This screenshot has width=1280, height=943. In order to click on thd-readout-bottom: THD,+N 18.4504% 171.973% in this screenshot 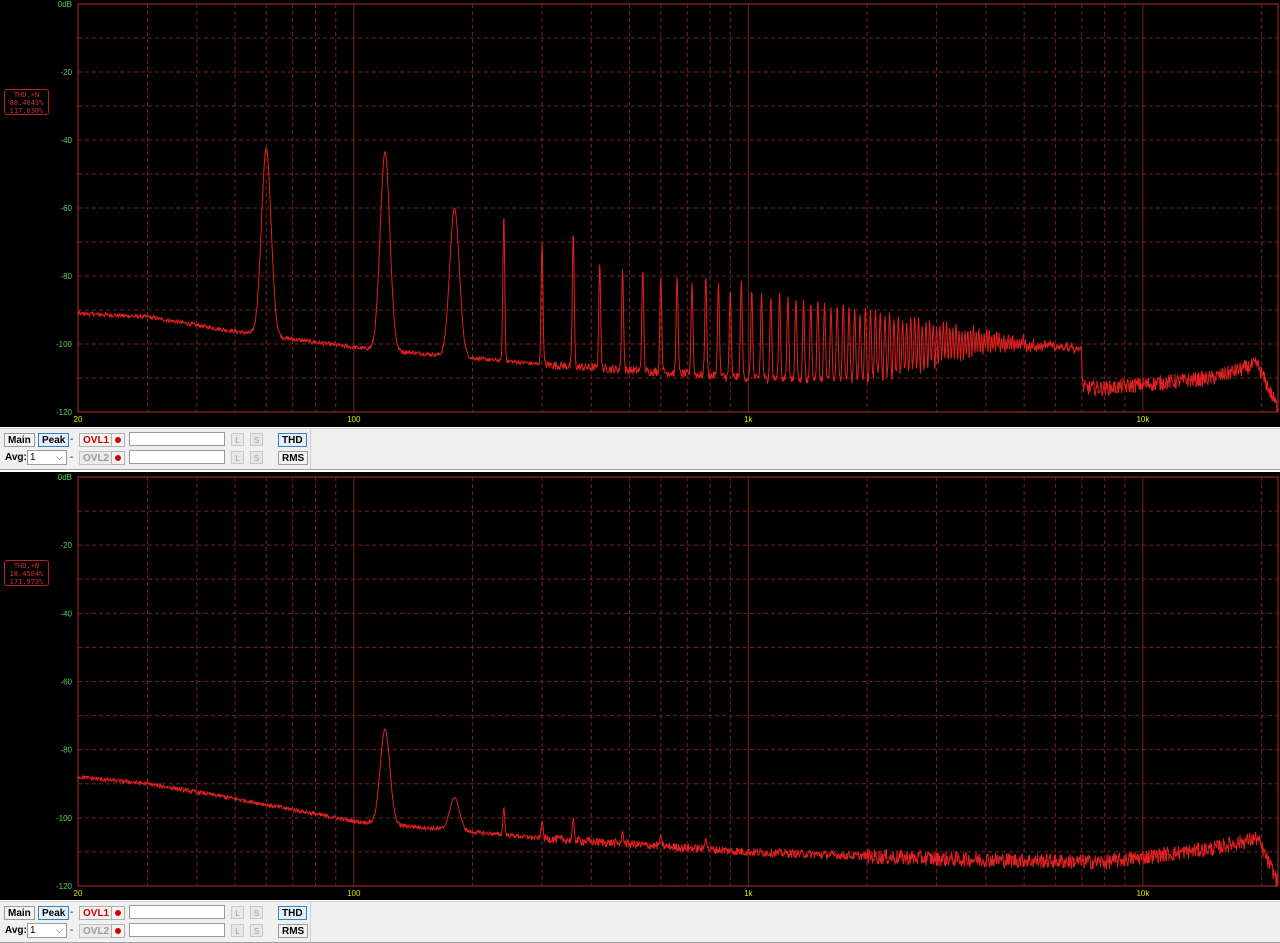, I will do `click(26, 573)`.